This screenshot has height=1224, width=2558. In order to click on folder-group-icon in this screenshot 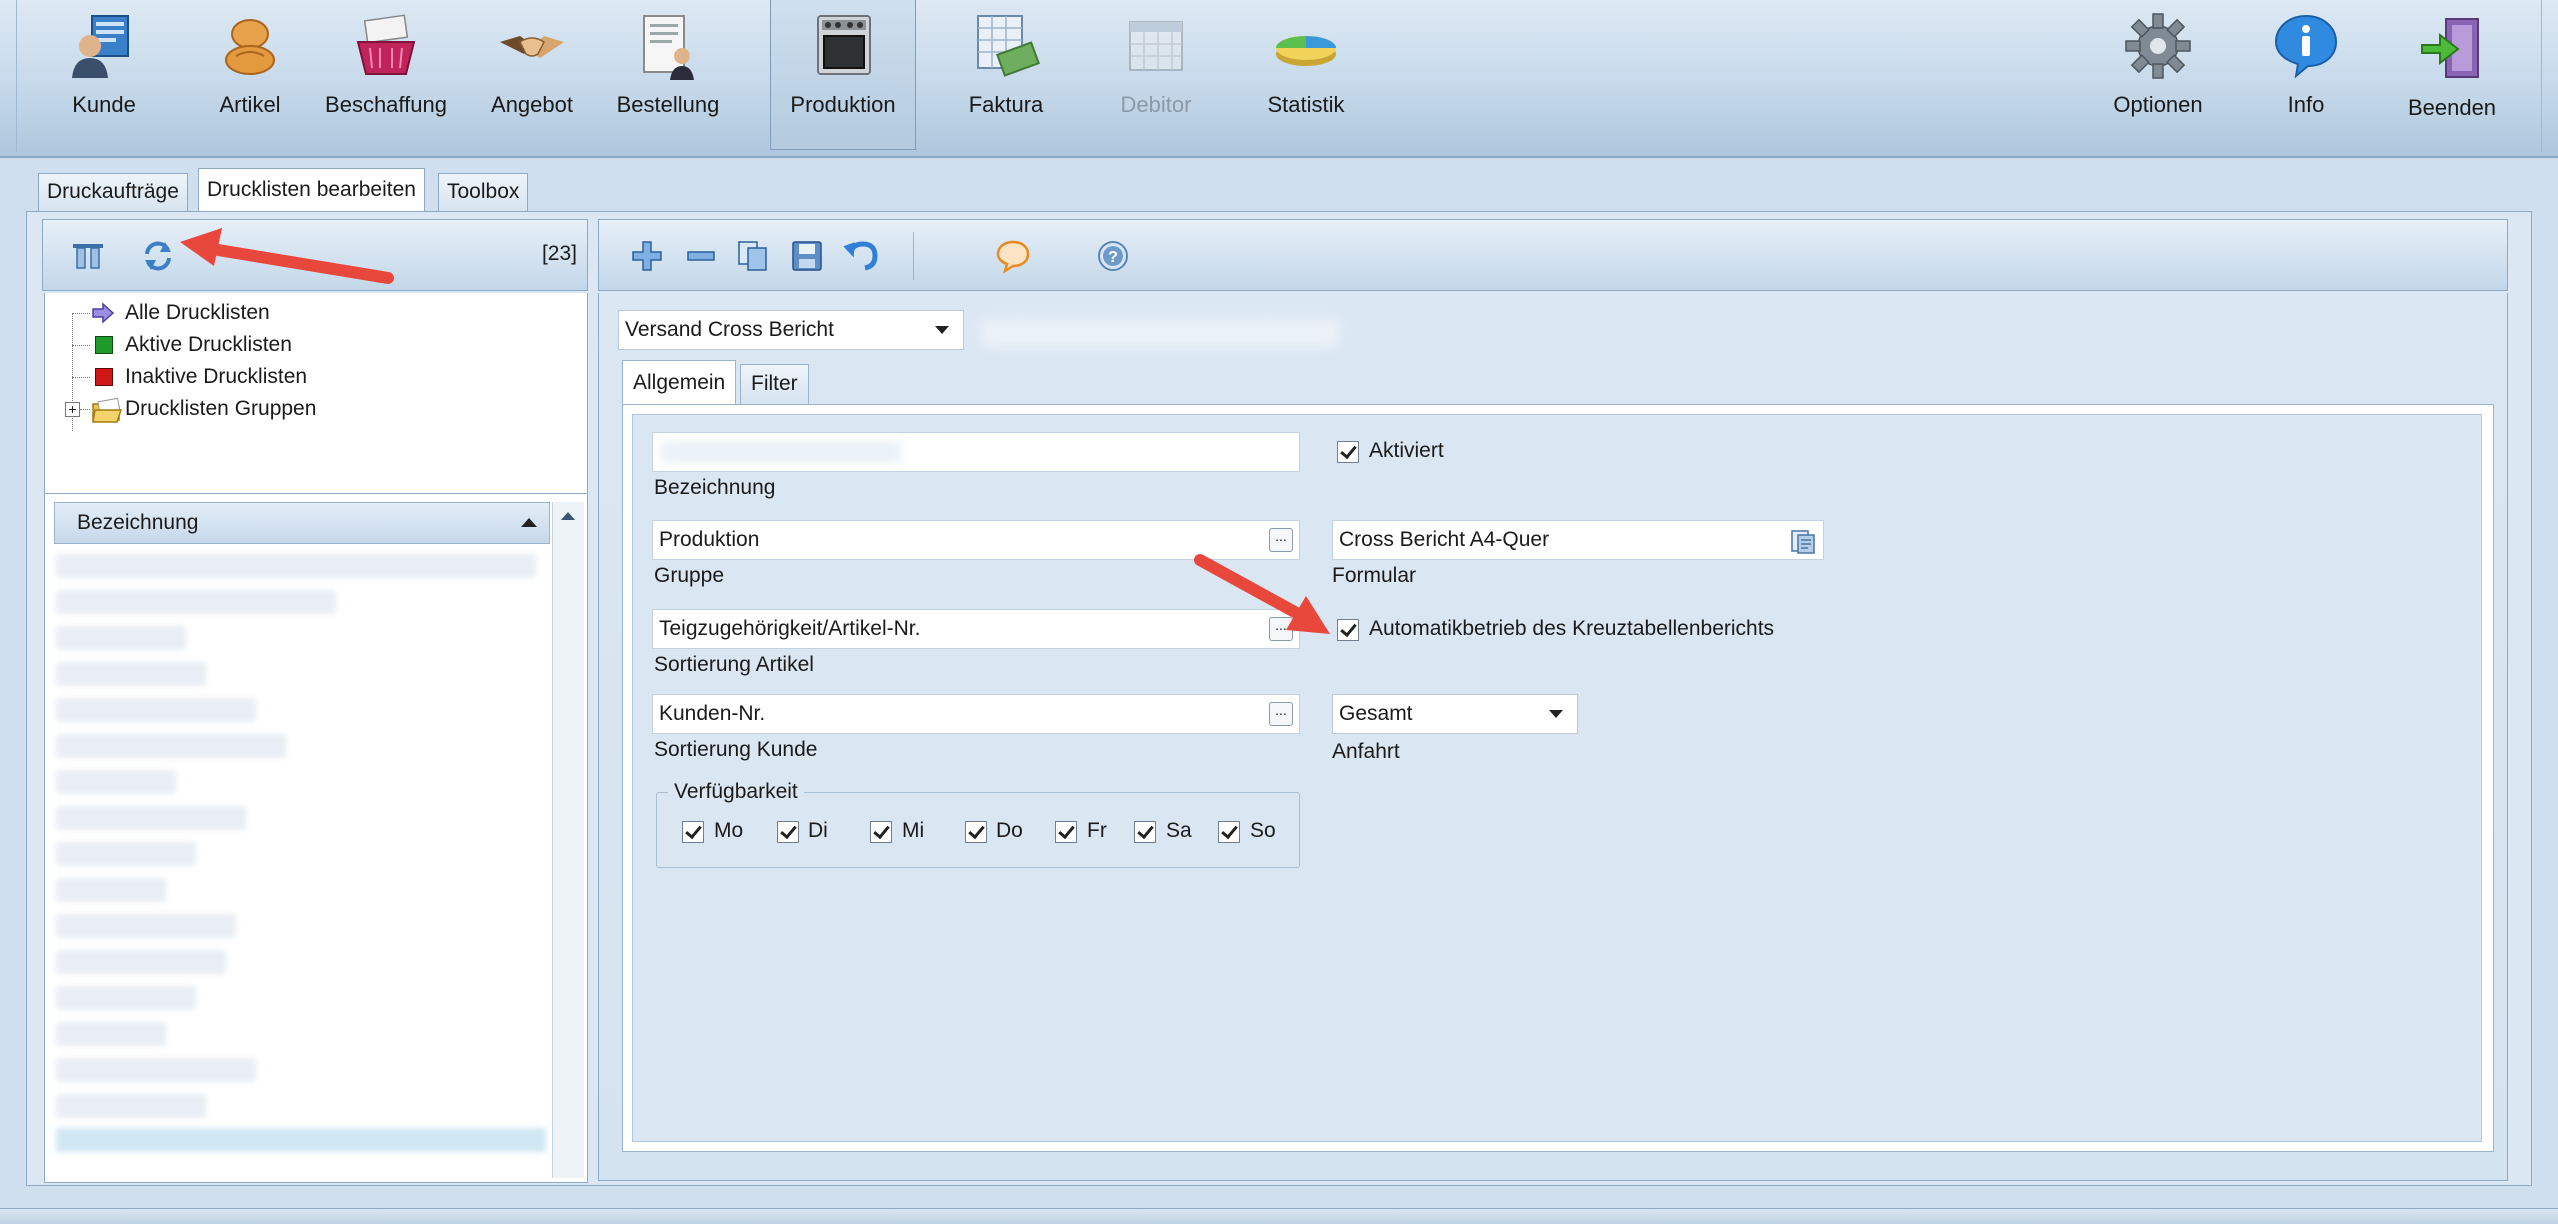, I will do `click(107, 410)`.